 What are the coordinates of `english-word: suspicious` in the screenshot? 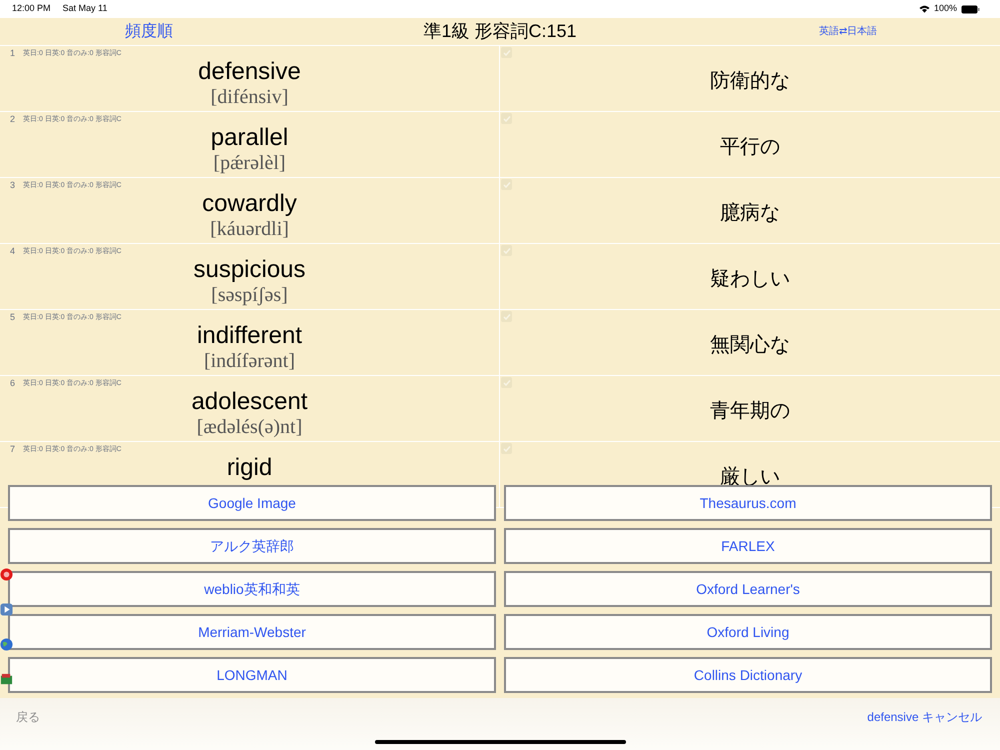 It's located at (249, 270).